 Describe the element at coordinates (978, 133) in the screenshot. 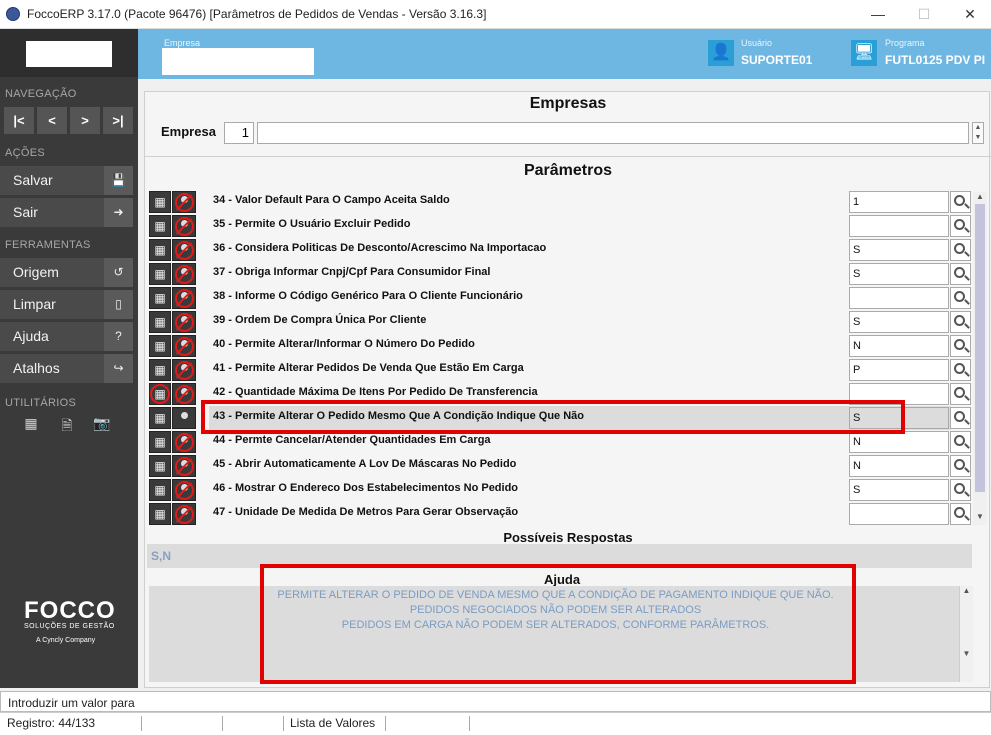

I see `empresa-spinner: ▲ ▼` at that location.